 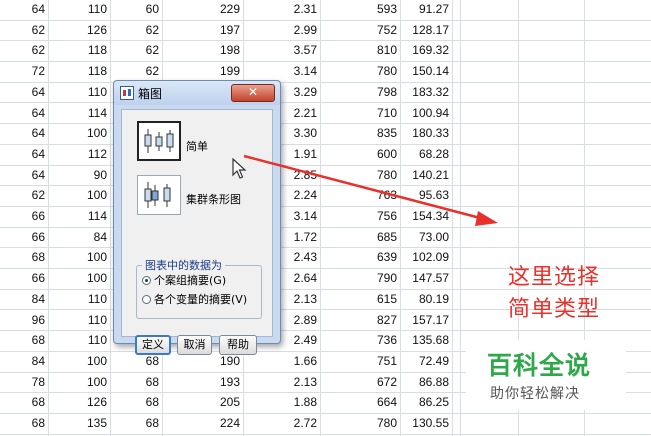 I want to click on annotation-line-2: 简单类型, so click(x=554, y=309).